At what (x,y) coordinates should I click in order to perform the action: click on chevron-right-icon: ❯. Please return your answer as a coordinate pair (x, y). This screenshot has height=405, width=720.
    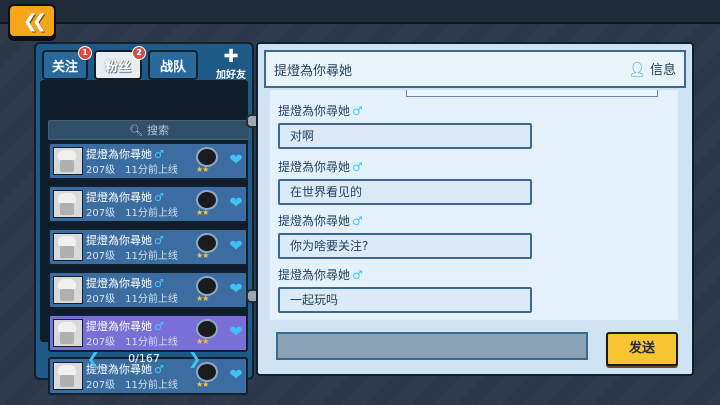
    Looking at the image, I should click on (194, 358).